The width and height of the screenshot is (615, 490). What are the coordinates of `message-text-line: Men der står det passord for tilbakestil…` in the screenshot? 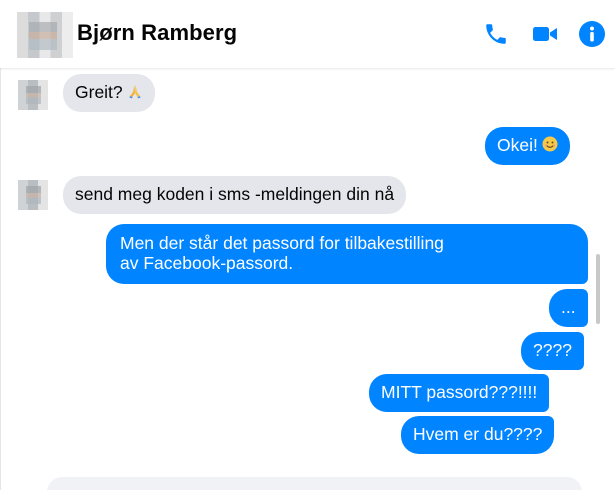 It's located at (282, 243).